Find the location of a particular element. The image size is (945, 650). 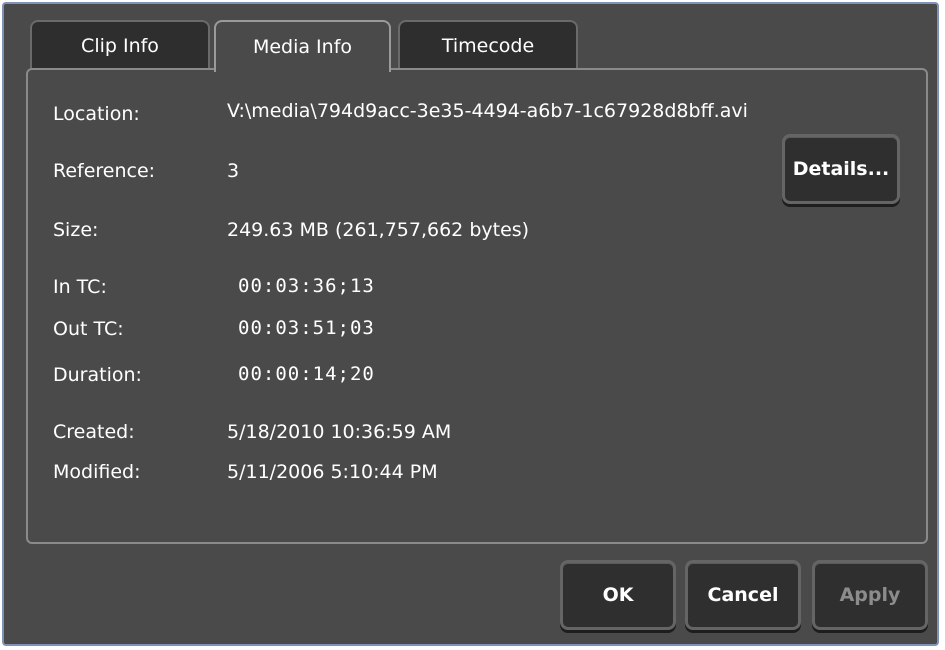

created-value: 5/18/2010 10:36:59 AM is located at coordinates (339, 432).